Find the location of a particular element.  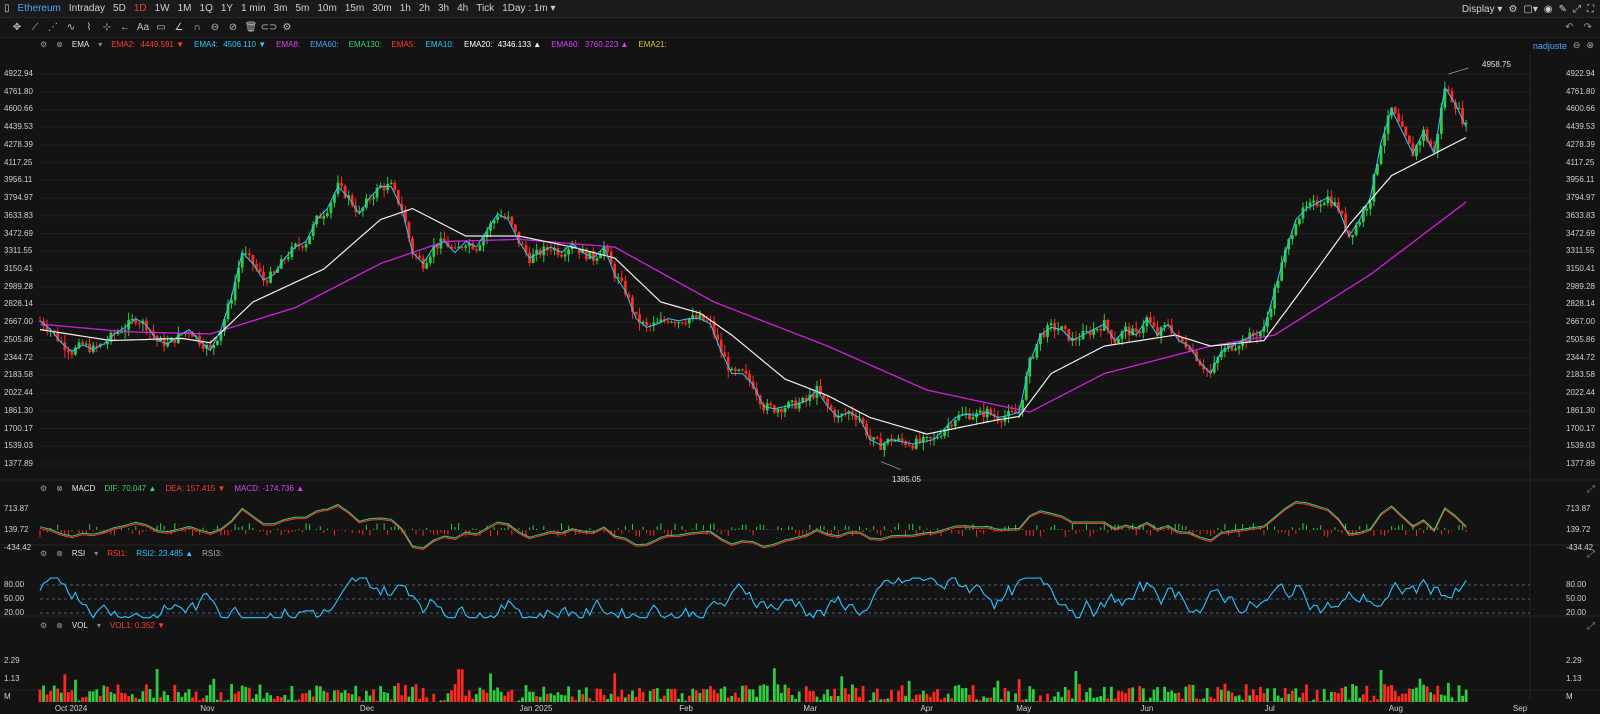

x-axis-label: Jan 2025 is located at coordinates (536, 708).